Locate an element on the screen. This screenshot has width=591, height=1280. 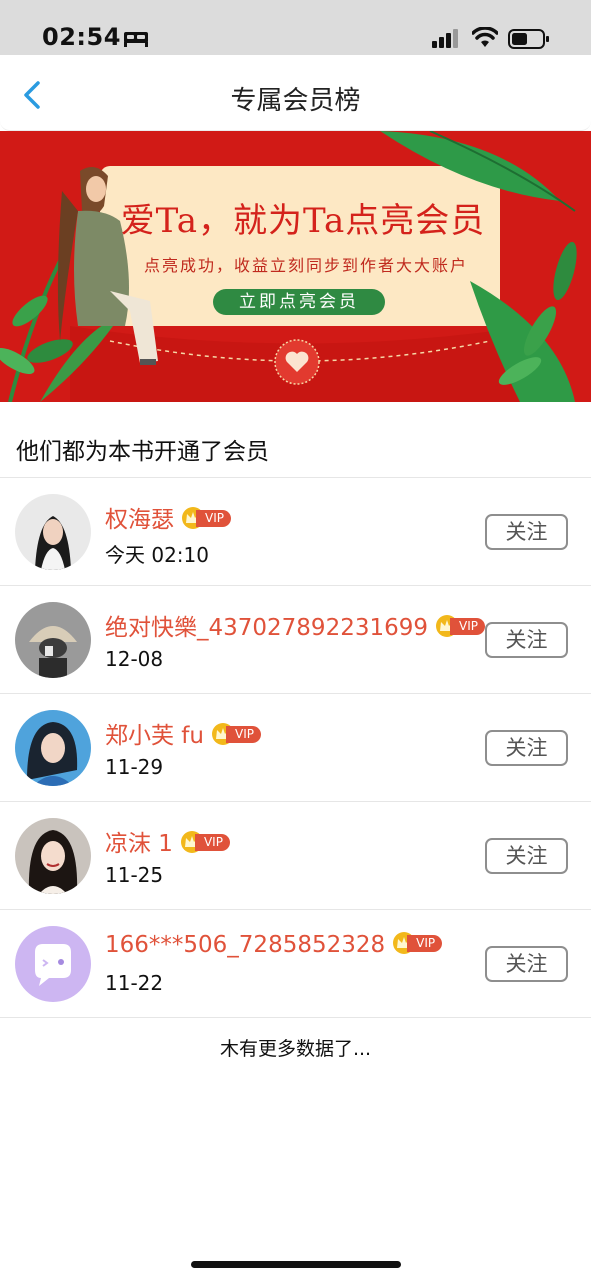
nav-bar: 专属会员榜 is located at coordinates (295, 93).